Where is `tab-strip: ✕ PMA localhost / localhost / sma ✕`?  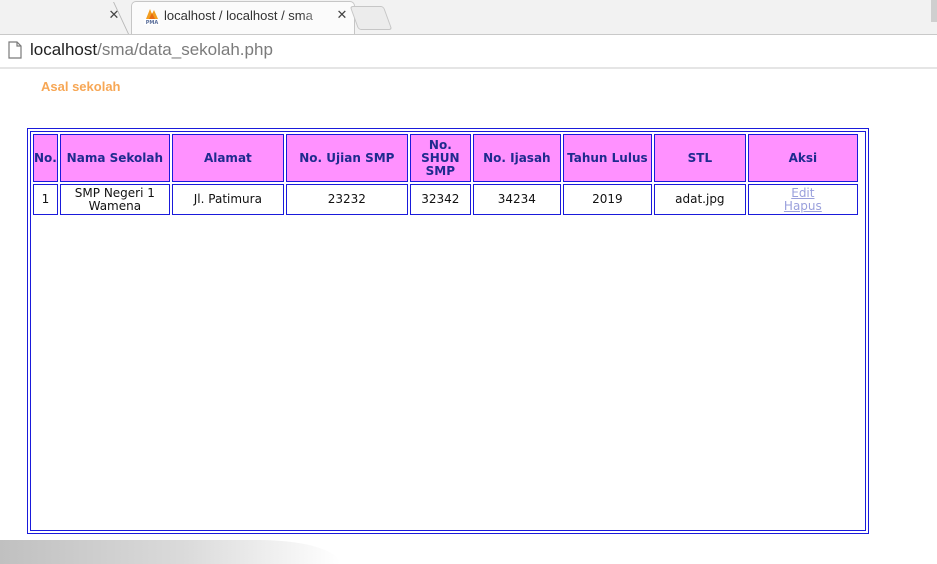 tab-strip: ✕ PMA localhost / localhost / sma ✕ is located at coordinates (468, 17).